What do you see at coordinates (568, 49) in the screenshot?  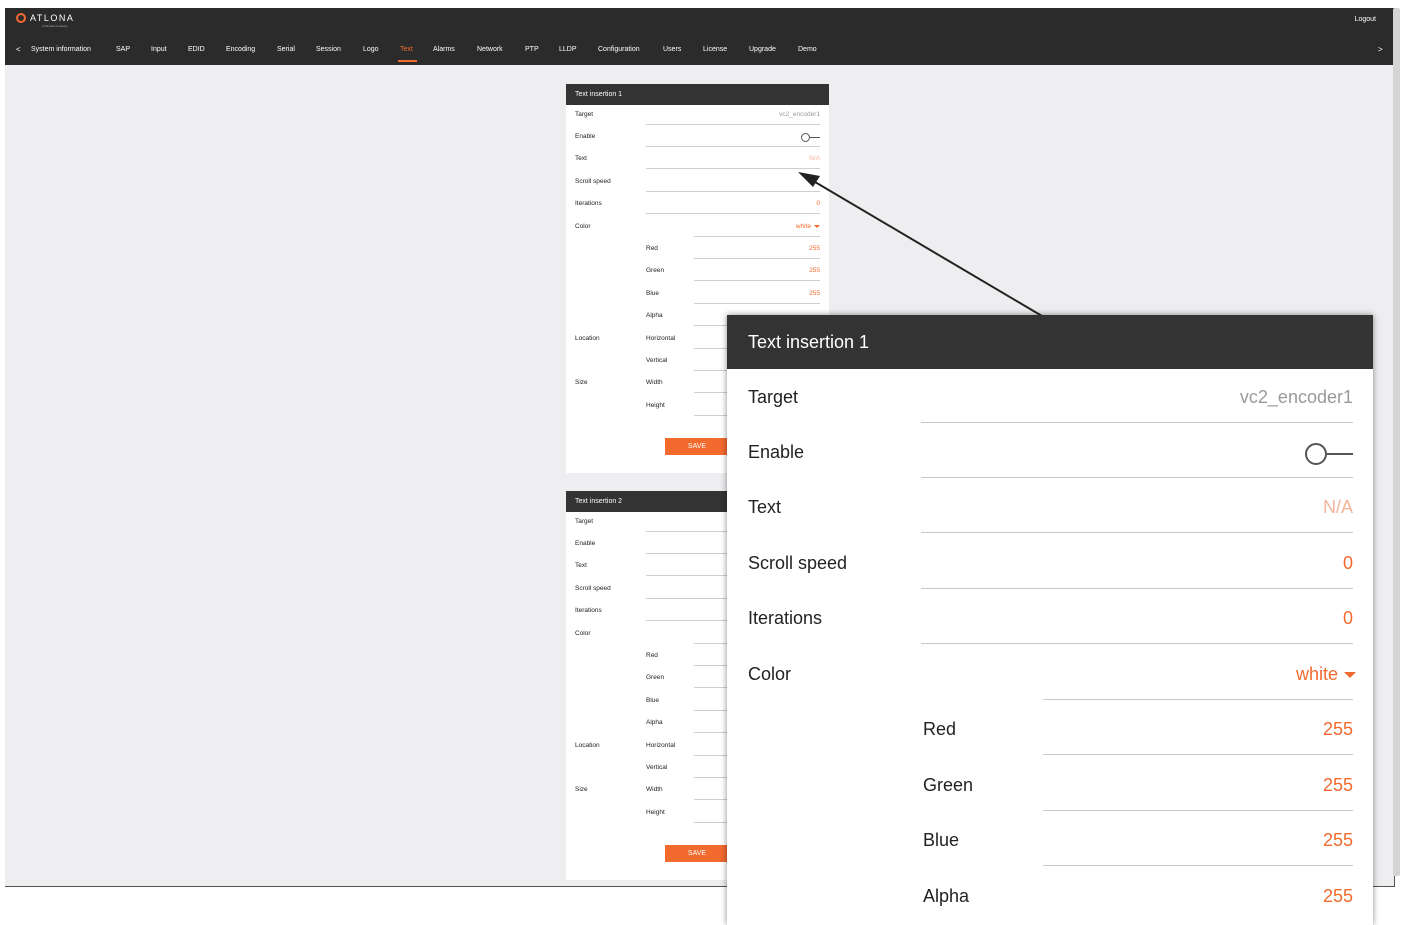 I see `nav-item-lldp: LLDP` at bounding box center [568, 49].